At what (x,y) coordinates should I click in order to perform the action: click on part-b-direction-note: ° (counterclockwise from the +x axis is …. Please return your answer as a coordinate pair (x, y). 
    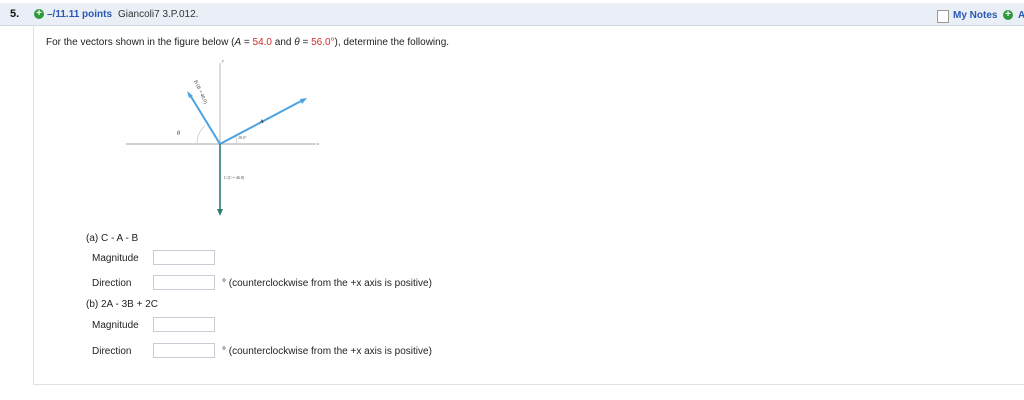
    Looking at the image, I should click on (327, 351).